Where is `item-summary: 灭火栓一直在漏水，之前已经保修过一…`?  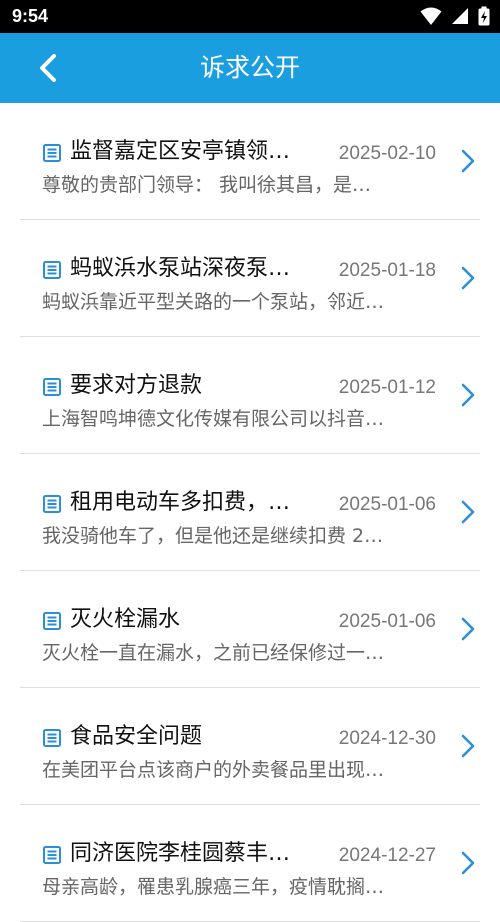 item-summary: 灭火栓一直在漏水，之前已经保修过一… is located at coordinates (213, 653).